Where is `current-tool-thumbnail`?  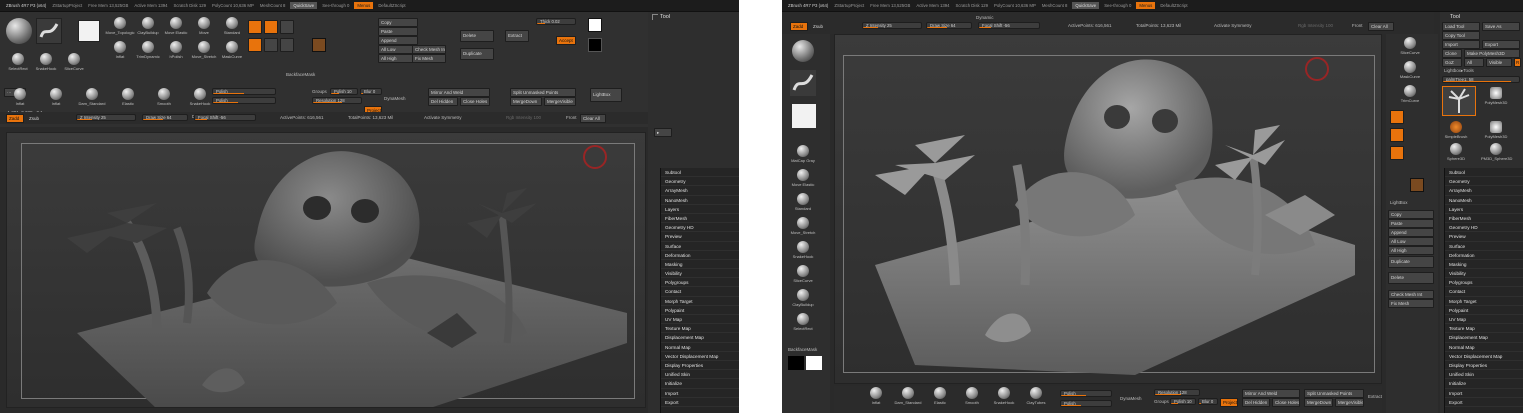 current-tool-thumbnail is located at coordinates (1459, 101).